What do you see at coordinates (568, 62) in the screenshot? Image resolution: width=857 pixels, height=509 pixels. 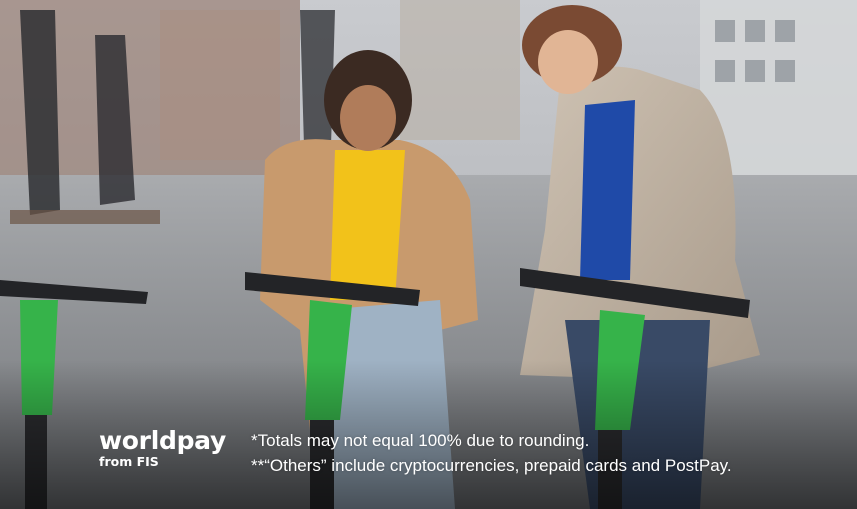 I see `face-right` at bounding box center [568, 62].